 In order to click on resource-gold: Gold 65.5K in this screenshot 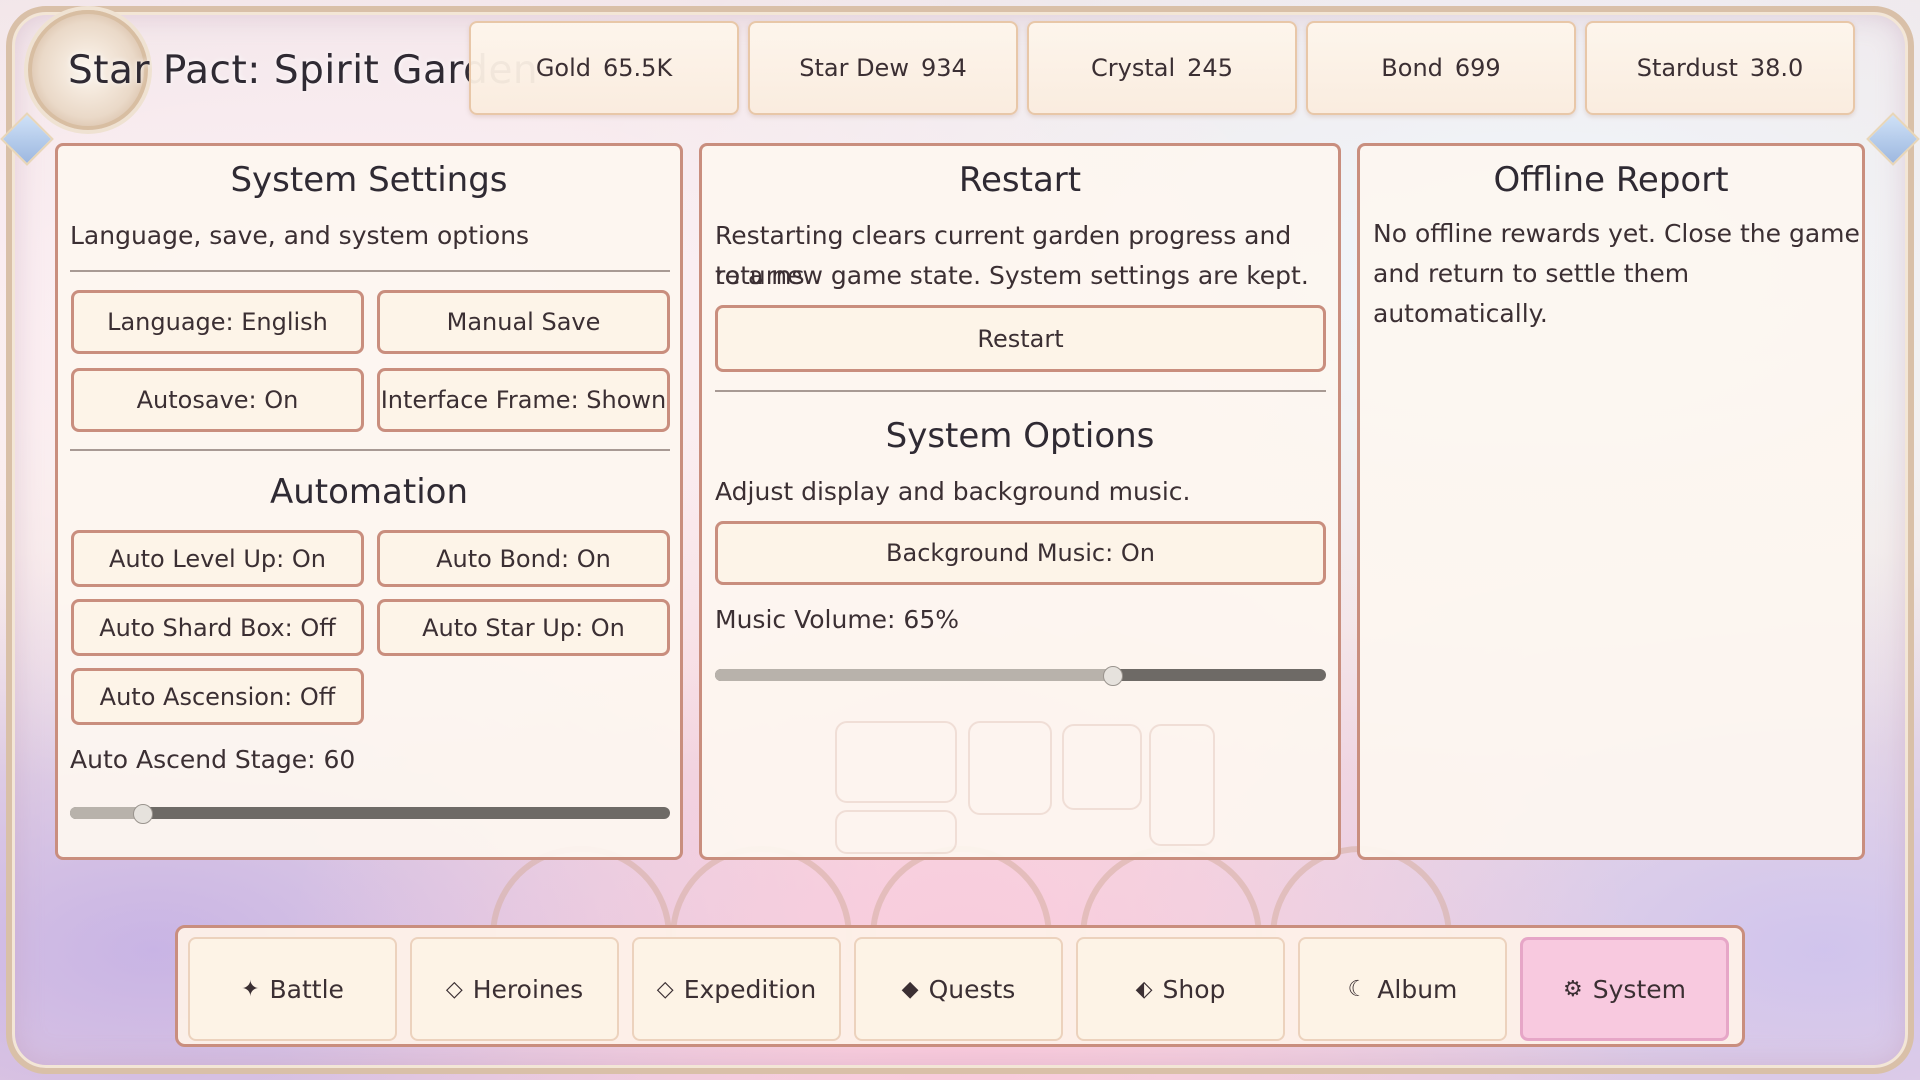, I will do `click(604, 68)`.